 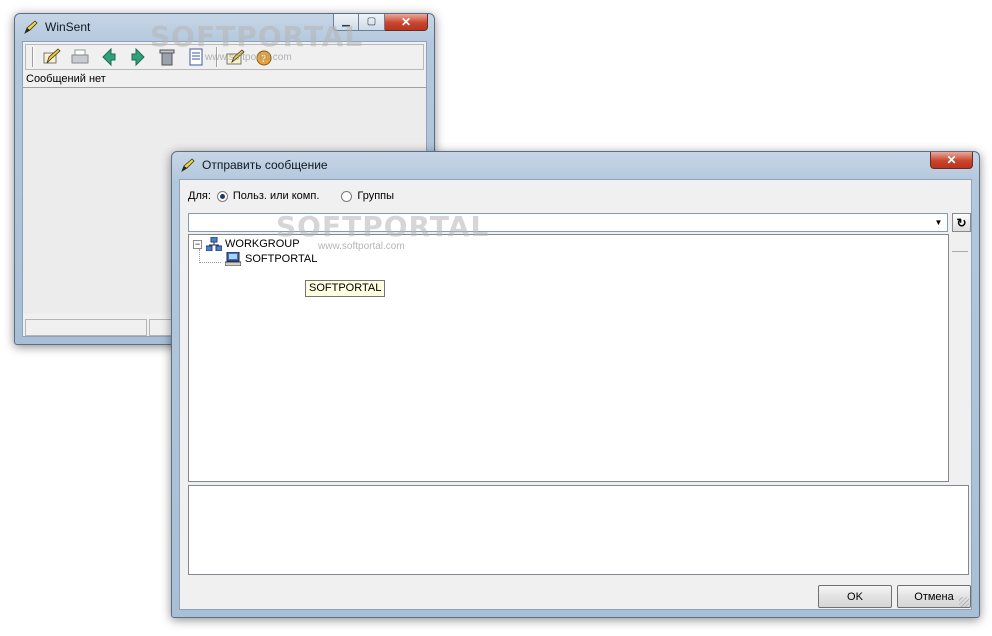 I want to click on write-message-button, so click(x=51, y=57).